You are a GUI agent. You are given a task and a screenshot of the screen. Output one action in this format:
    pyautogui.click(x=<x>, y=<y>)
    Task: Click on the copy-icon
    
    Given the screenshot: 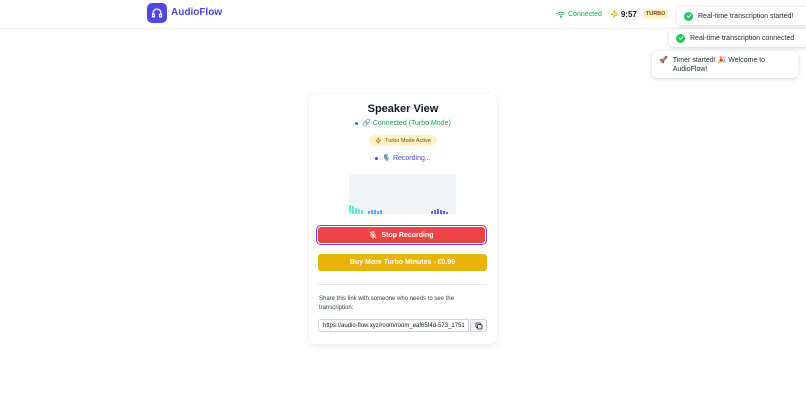 What is the action you would take?
    pyautogui.click(x=478, y=325)
    